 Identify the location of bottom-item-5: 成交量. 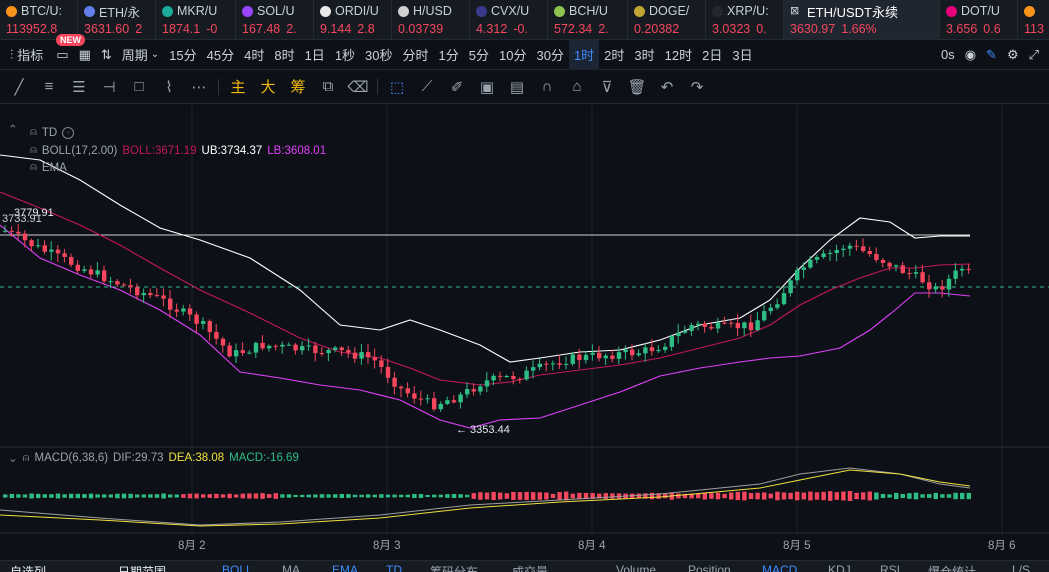
(530, 567).